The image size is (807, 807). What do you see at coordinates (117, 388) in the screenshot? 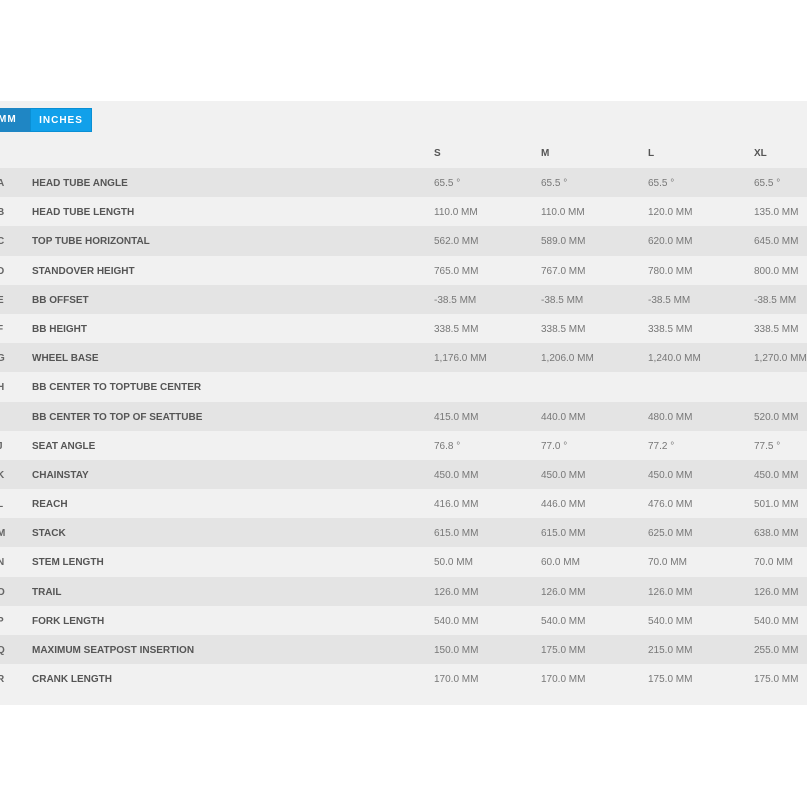
I see `row-label: BB CENTER TO TOPTUBE CENTER` at bounding box center [117, 388].